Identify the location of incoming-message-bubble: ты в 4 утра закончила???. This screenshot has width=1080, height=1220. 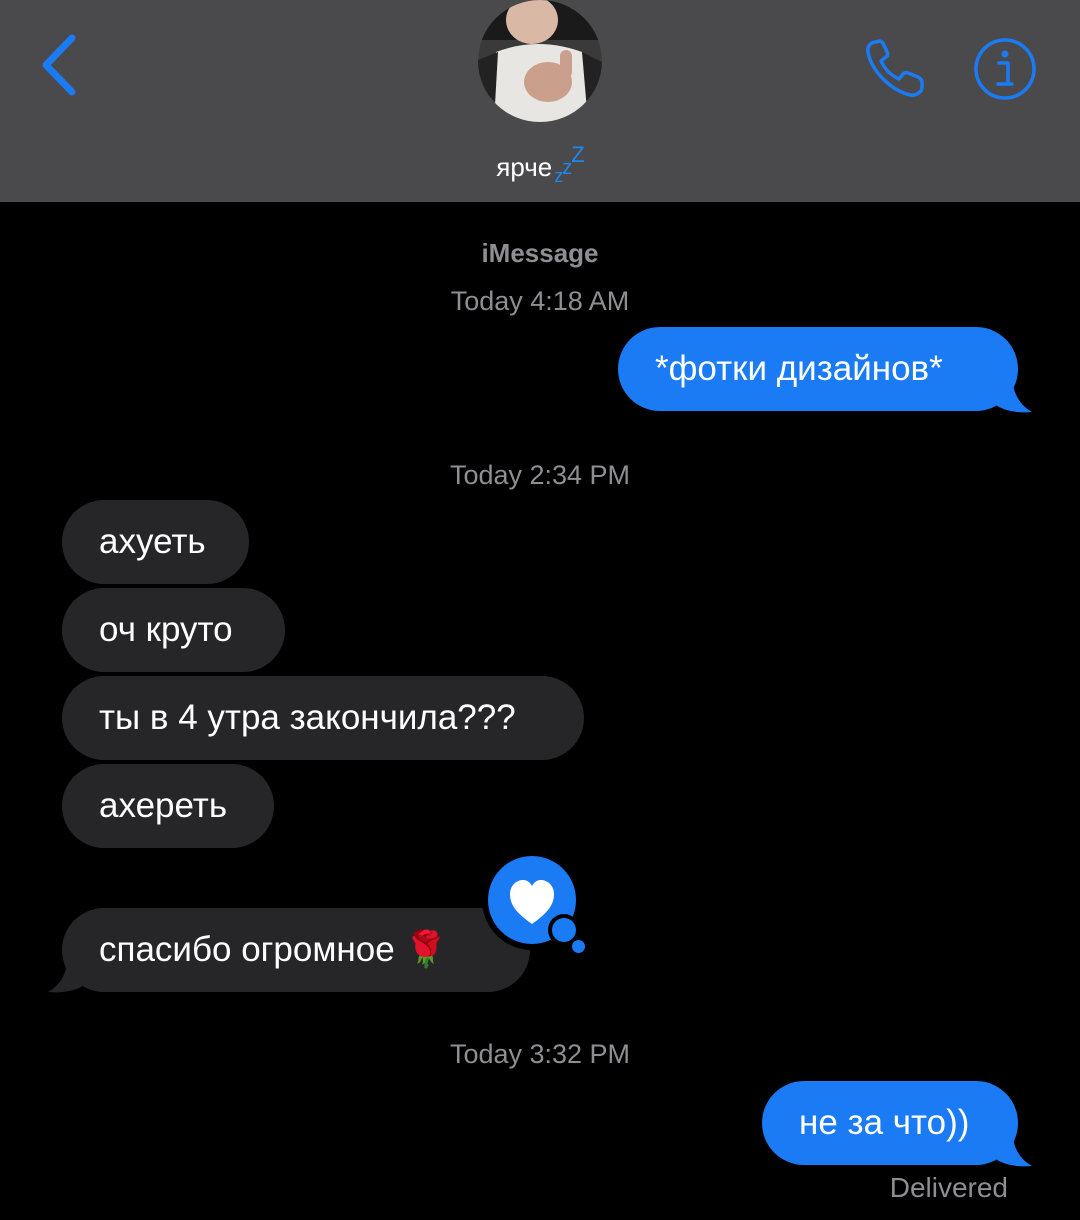
(323, 718).